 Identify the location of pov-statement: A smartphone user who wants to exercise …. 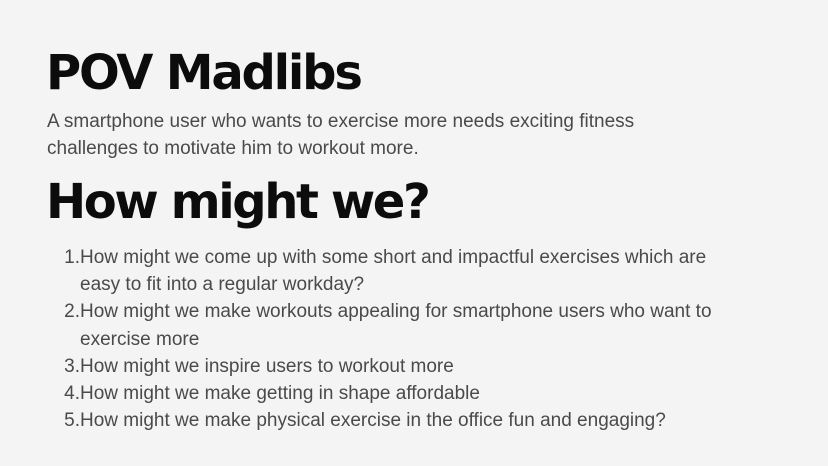
(341, 135).